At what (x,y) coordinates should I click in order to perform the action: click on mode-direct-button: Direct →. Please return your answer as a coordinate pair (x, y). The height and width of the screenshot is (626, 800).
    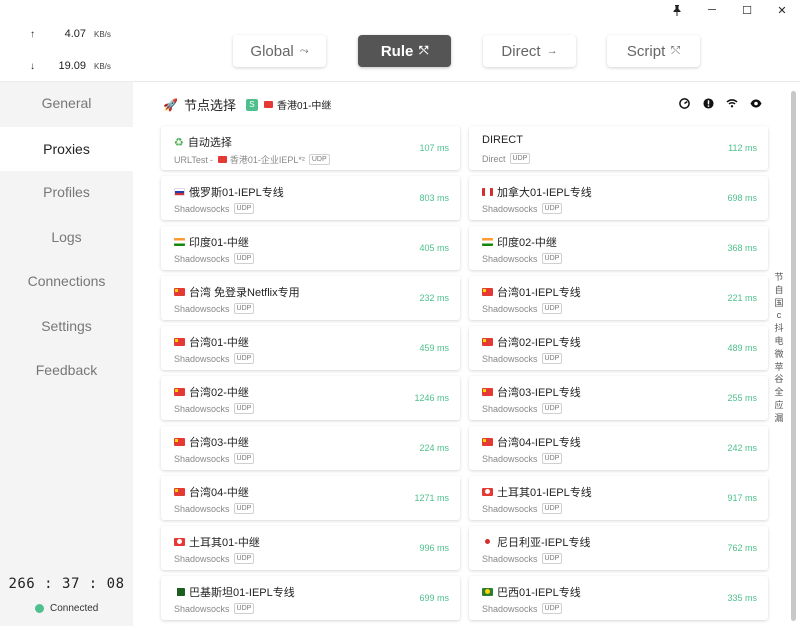
    Looking at the image, I should click on (529, 51).